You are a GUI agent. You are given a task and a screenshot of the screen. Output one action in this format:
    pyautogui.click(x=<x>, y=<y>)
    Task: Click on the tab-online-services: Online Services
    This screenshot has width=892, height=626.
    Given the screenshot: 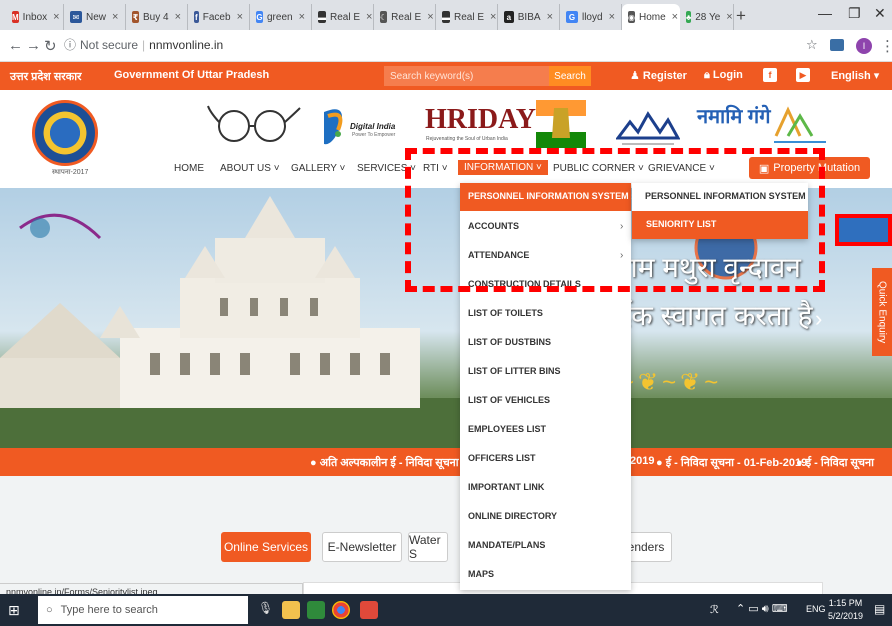 What is the action you would take?
    pyautogui.click(x=266, y=547)
    